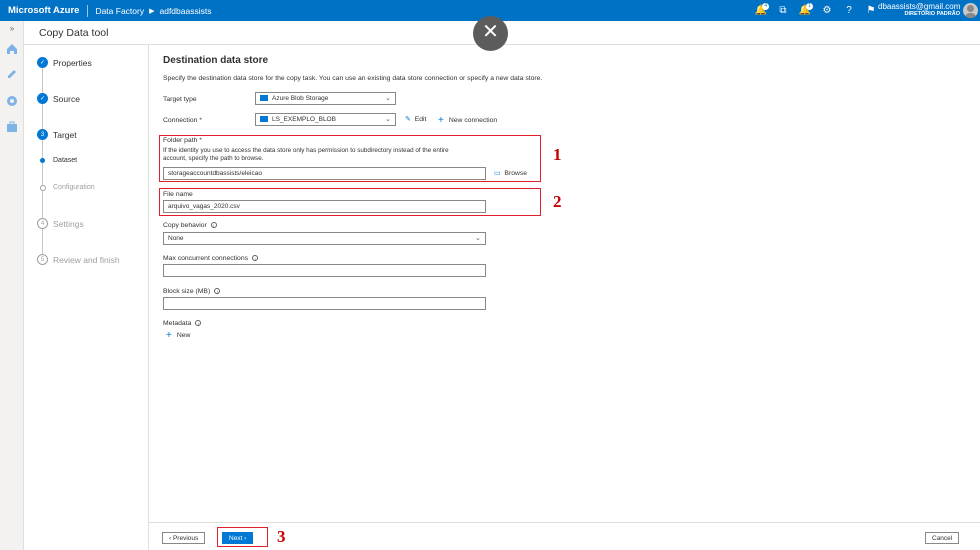 This screenshot has height=550, width=980. I want to click on notifications-badge: 4, so click(765, 6).